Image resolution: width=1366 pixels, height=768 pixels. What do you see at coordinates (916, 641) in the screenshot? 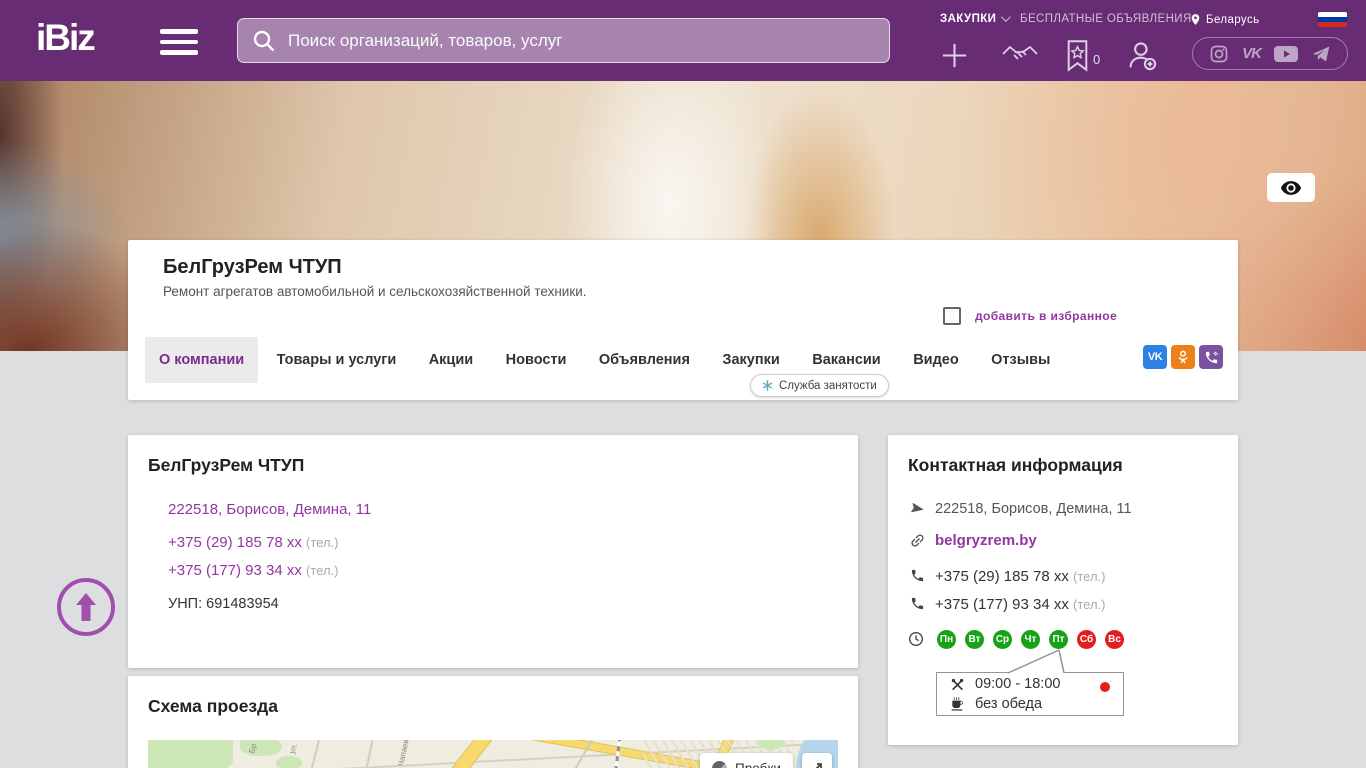
I see `clock-icon` at bounding box center [916, 641].